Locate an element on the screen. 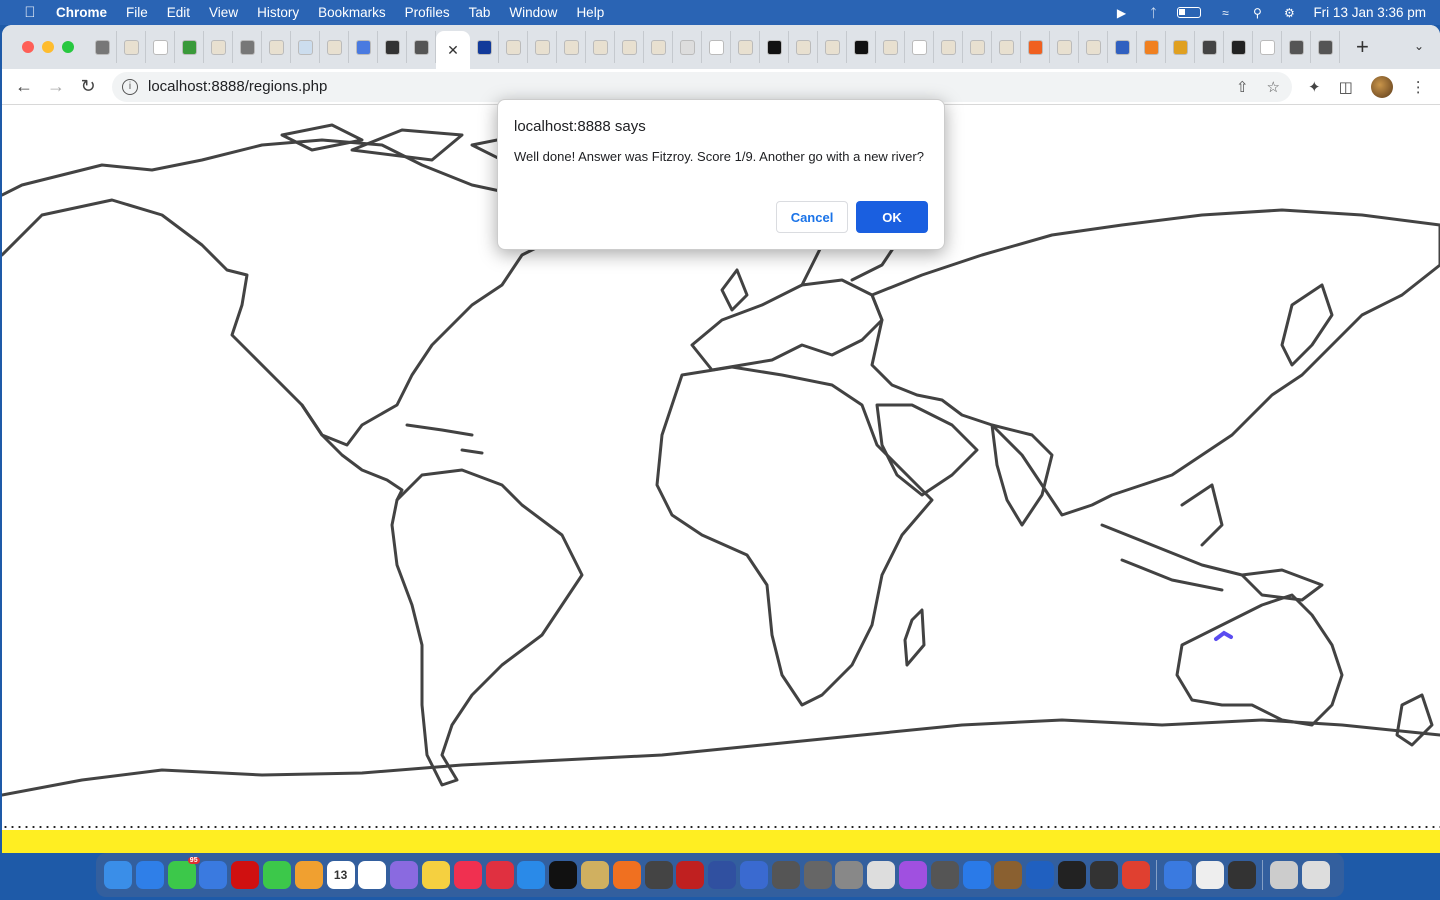 The height and width of the screenshot is (900, 1440). maximize-window-icon is located at coordinates (68, 47).